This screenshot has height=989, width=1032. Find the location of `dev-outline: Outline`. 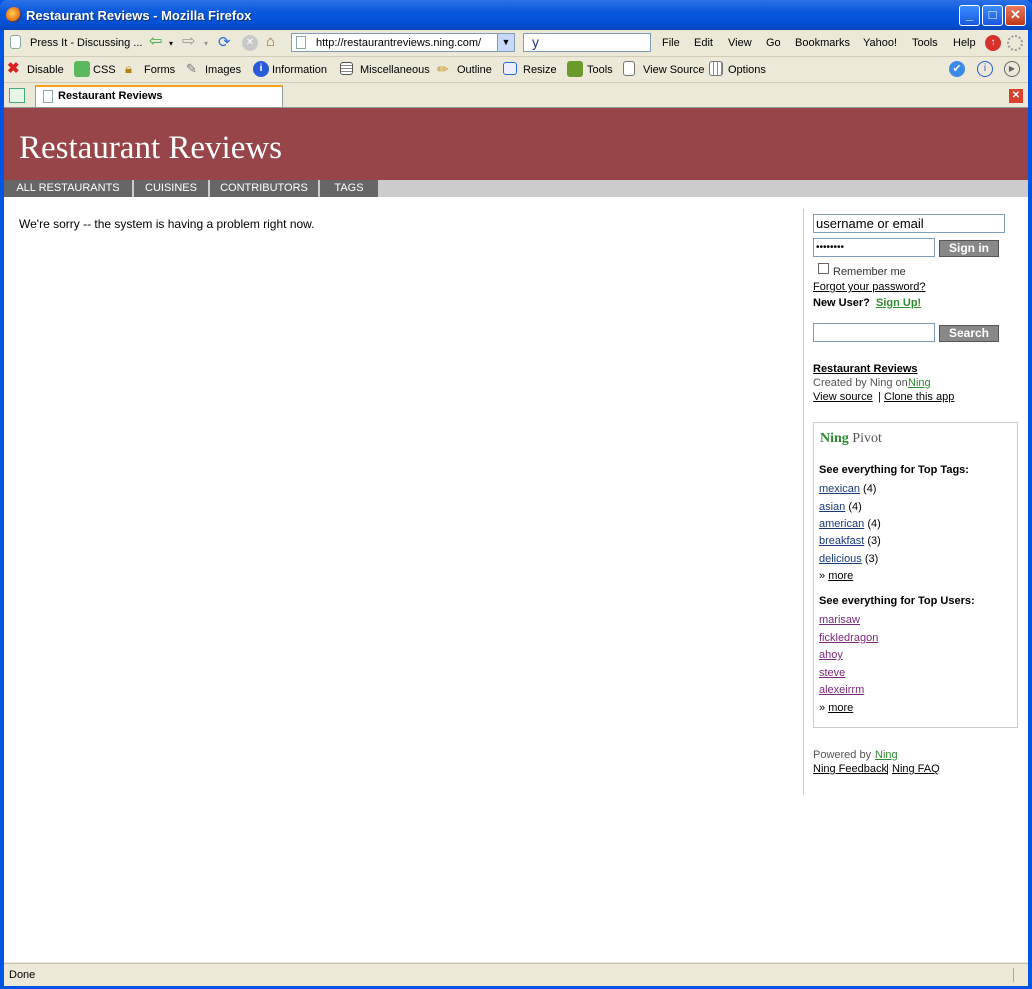

dev-outline: Outline is located at coordinates (474, 70).